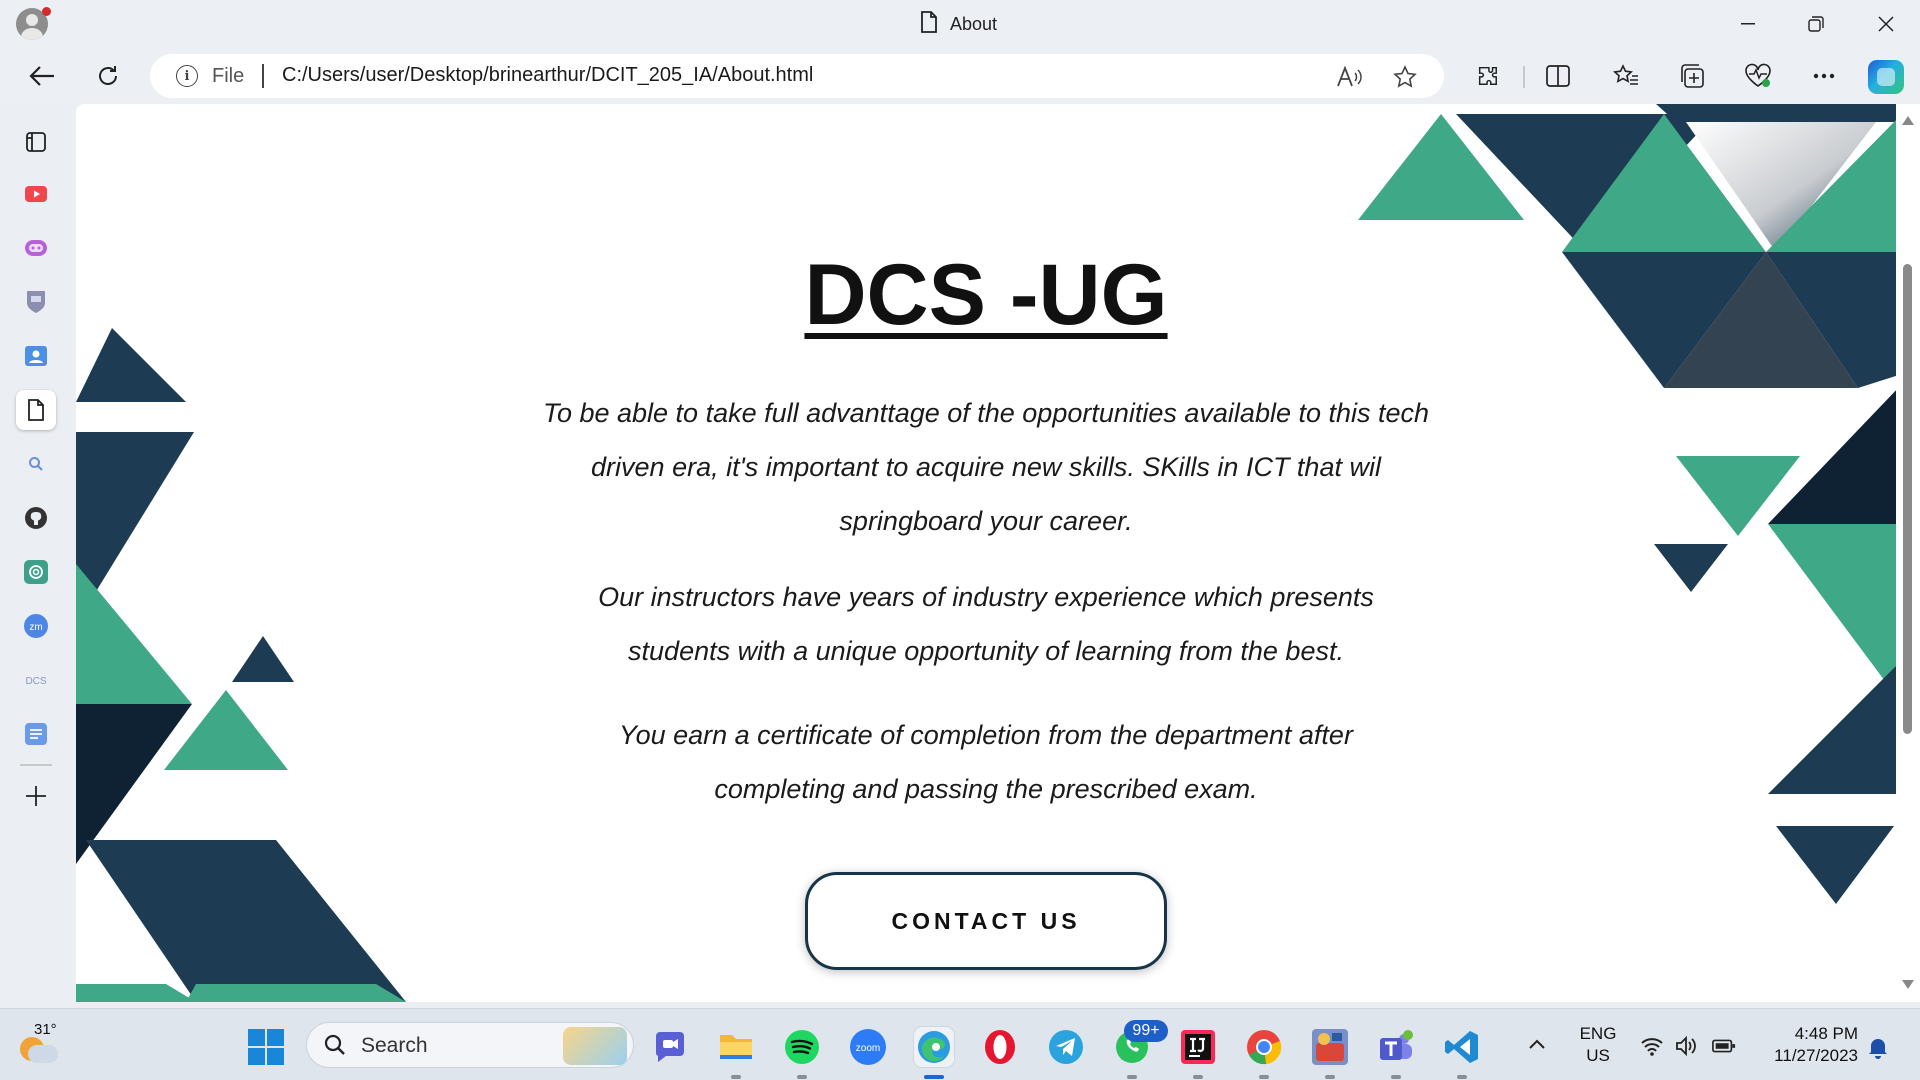  What do you see at coordinates (36, 572) in the screenshot?
I see `chatgpt-icon` at bounding box center [36, 572].